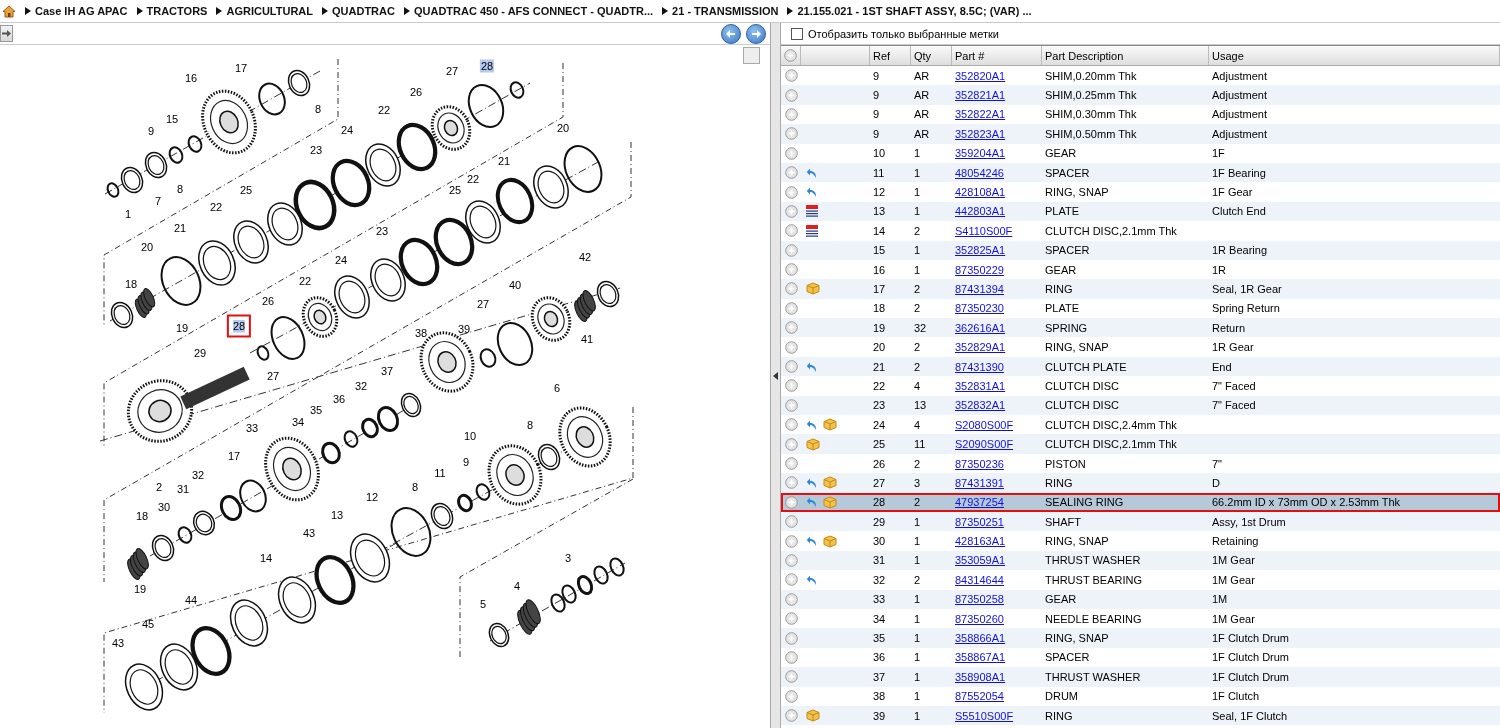 This screenshot has height=728, width=1500. Describe the element at coordinates (984, 715) in the screenshot. I see `part-number-link: S5510S00F` at that location.